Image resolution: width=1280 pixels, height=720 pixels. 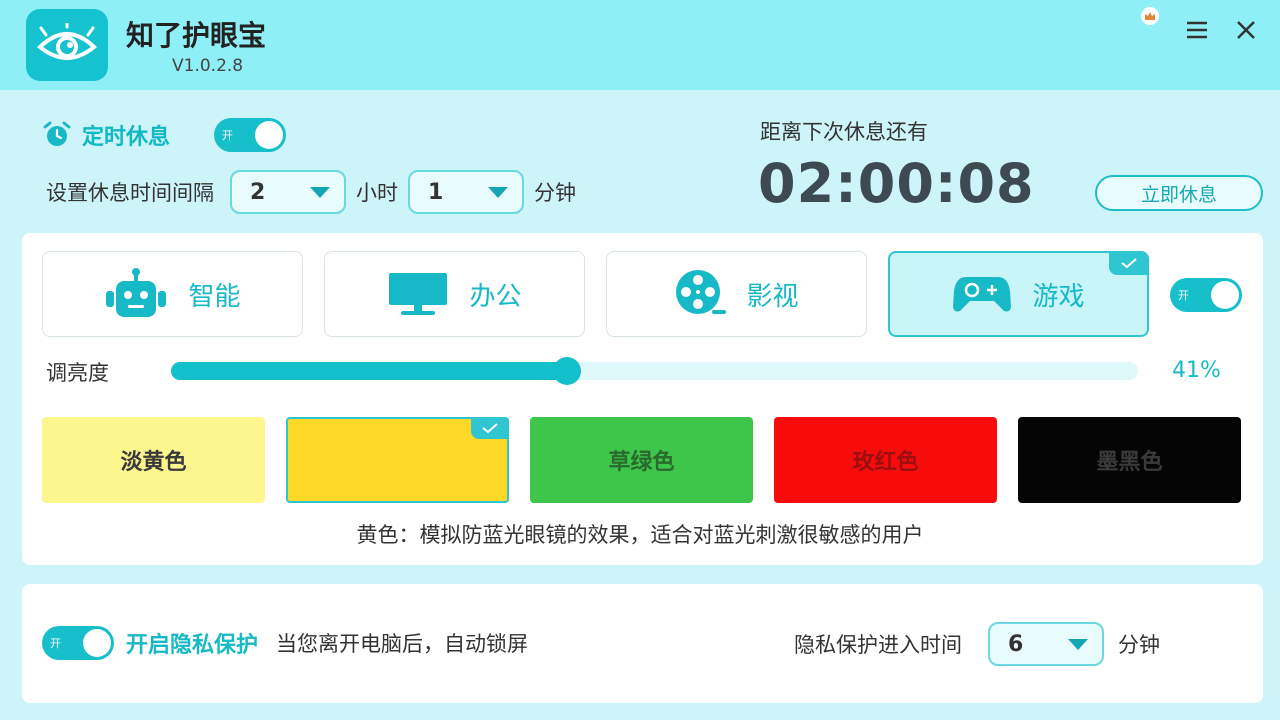 What do you see at coordinates (1246, 30) in the screenshot?
I see `close-icon` at bounding box center [1246, 30].